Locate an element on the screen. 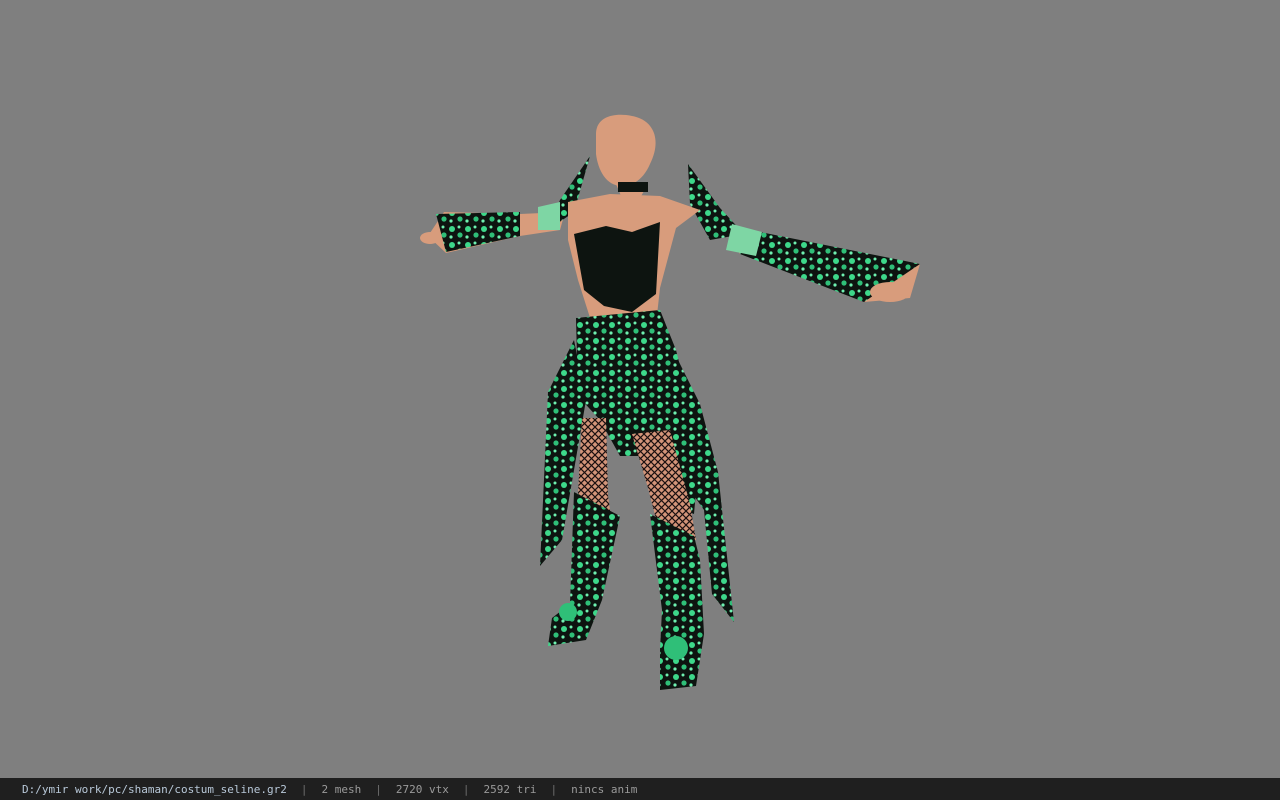  right-sleeve is located at coordinates (804, 233).